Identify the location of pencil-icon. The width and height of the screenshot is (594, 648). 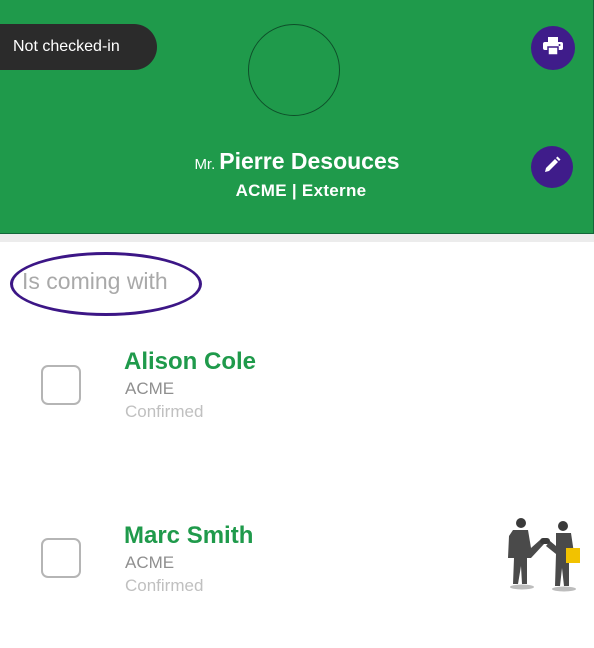
(552, 167).